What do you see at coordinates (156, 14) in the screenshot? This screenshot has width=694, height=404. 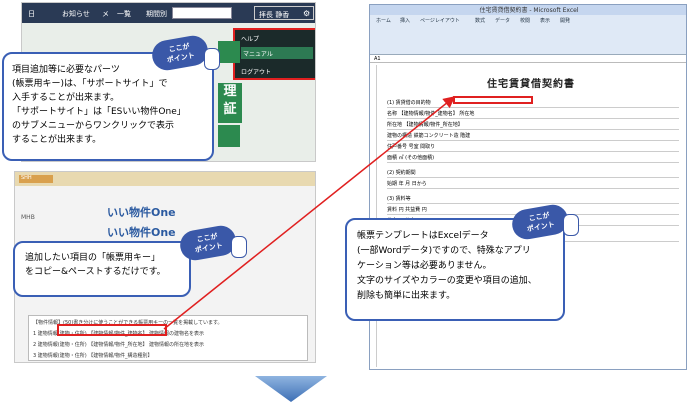 I see `menu-item: 期間別` at bounding box center [156, 14].